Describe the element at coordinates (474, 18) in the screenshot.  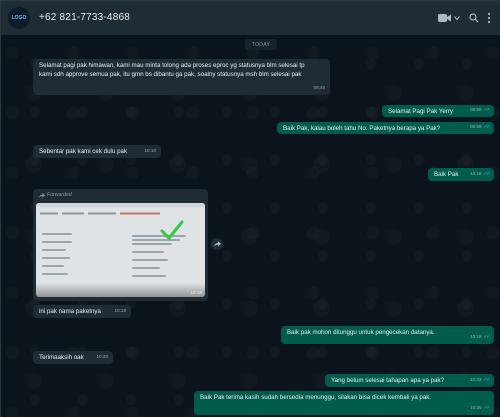
I see `search-icon` at that location.